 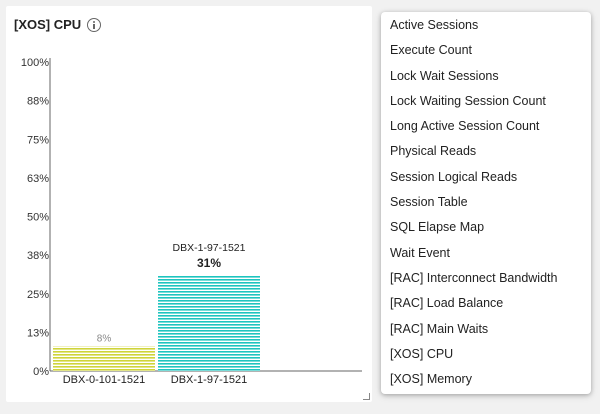 I want to click on y-tick-label: 38%, so click(x=38, y=256).